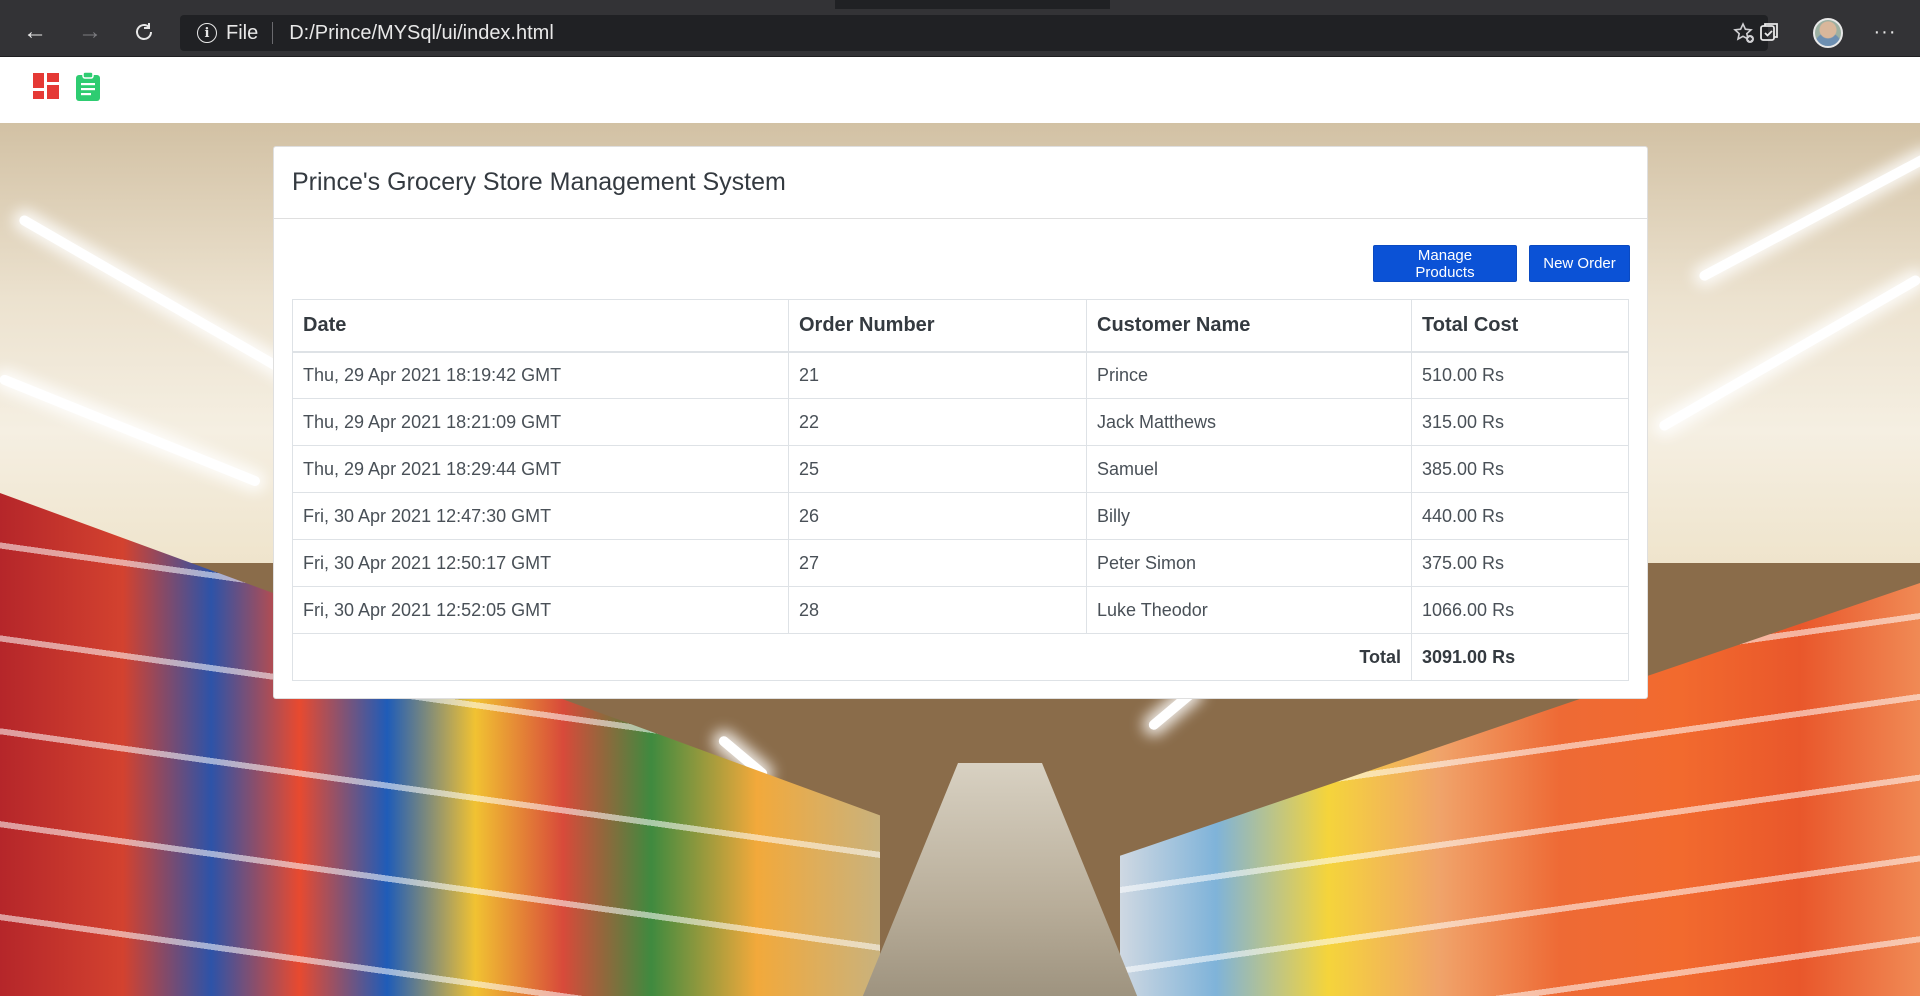 The image size is (1920, 996). What do you see at coordinates (540, 610) in the screenshot?
I see `cell-date: Fri, 30 Apr 2021 12:52:05 GMT` at bounding box center [540, 610].